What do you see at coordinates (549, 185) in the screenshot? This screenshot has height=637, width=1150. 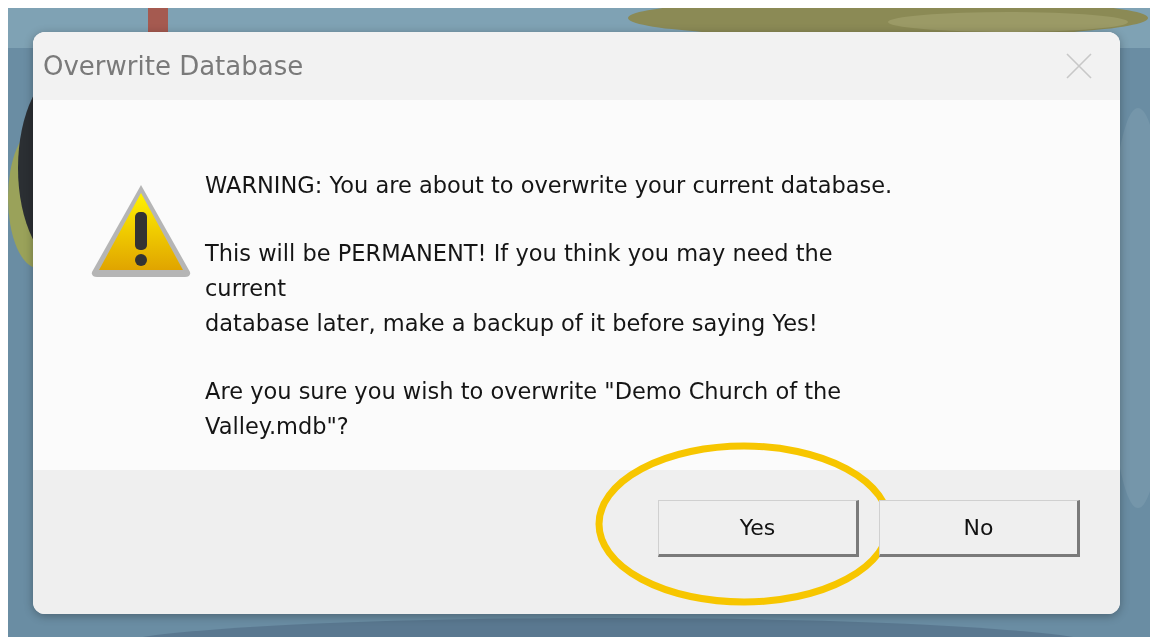 I see `message-text: WARNING: You are about to overwrite your current database.` at bounding box center [549, 185].